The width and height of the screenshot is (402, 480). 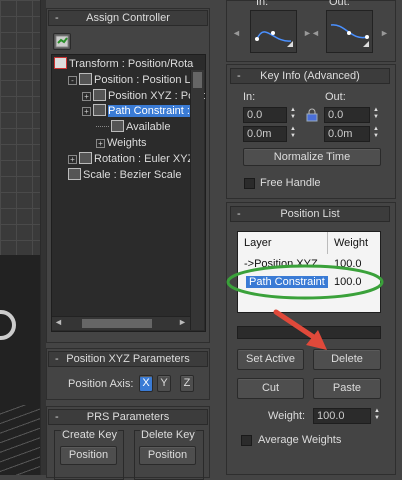 What do you see at coordinates (305, 282) in the screenshot?
I see `green-highlight-ellipse` at bounding box center [305, 282].